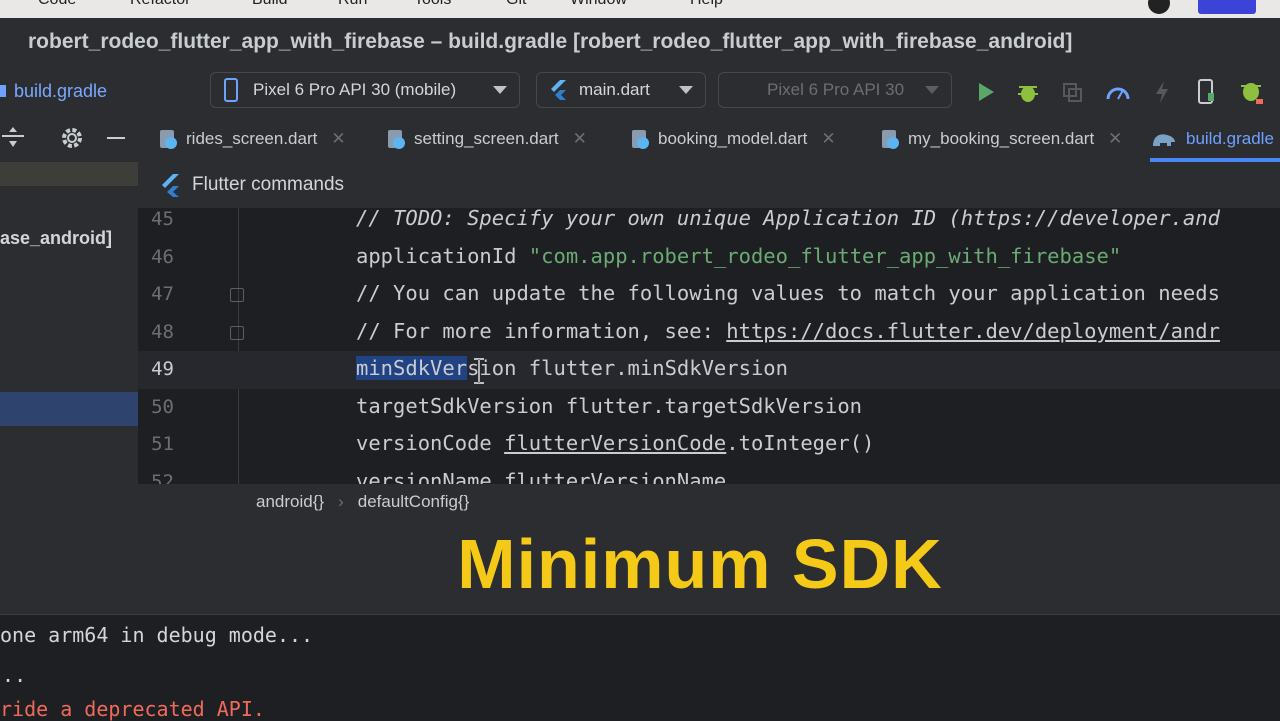  I want to click on line-number: 48, so click(162, 332).